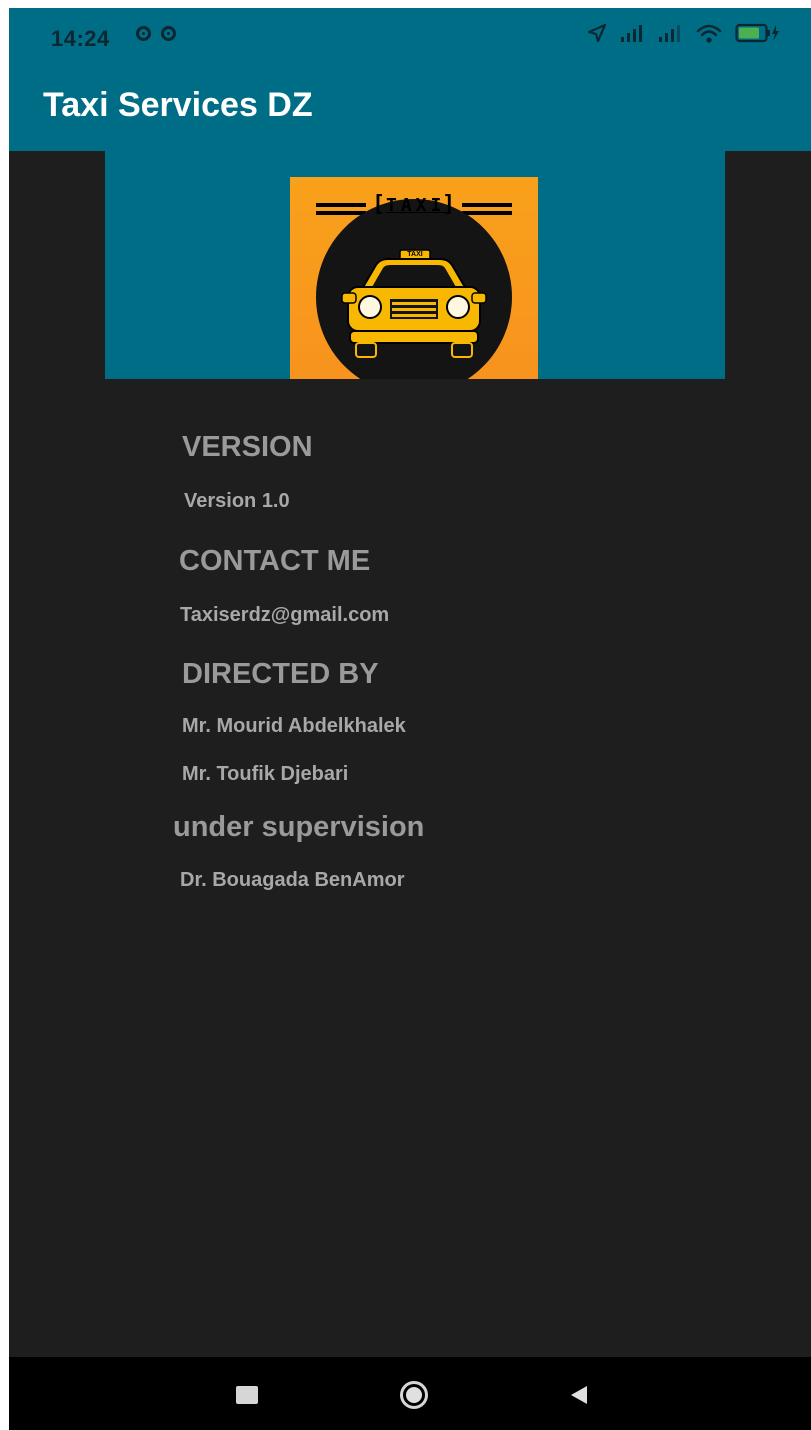 The width and height of the screenshot is (811, 1430). Describe the element at coordinates (709, 33) in the screenshot. I see `wifi-icon` at that location.